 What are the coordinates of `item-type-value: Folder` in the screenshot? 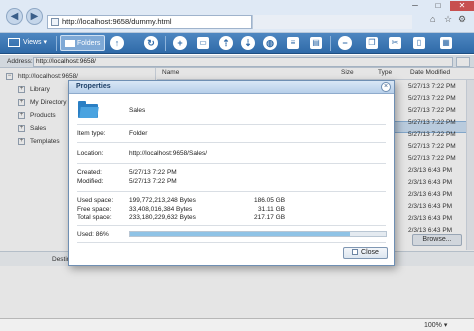 It's located at (138, 133).